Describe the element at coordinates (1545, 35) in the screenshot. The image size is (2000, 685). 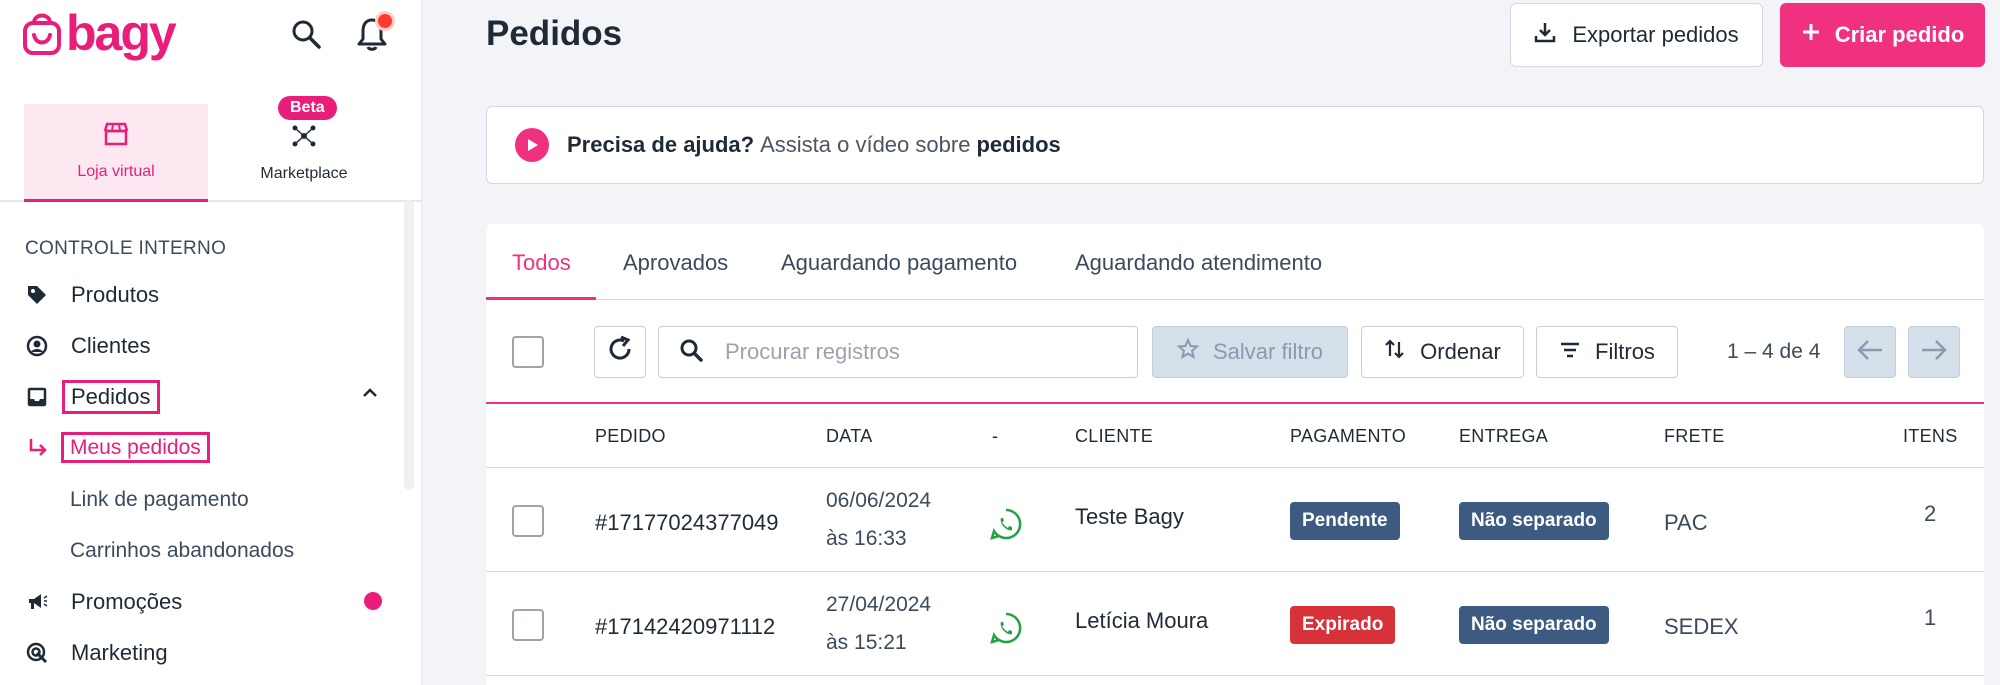
I see `download-icon` at that location.